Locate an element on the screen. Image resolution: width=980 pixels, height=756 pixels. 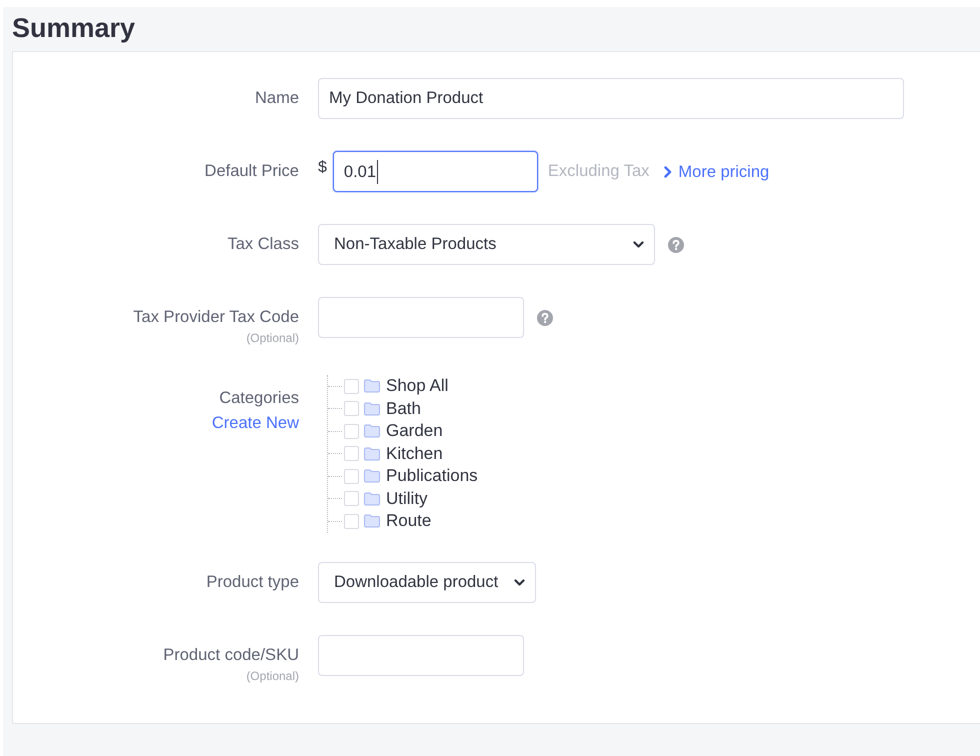
section-heading: Summary is located at coordinates (74, 28).